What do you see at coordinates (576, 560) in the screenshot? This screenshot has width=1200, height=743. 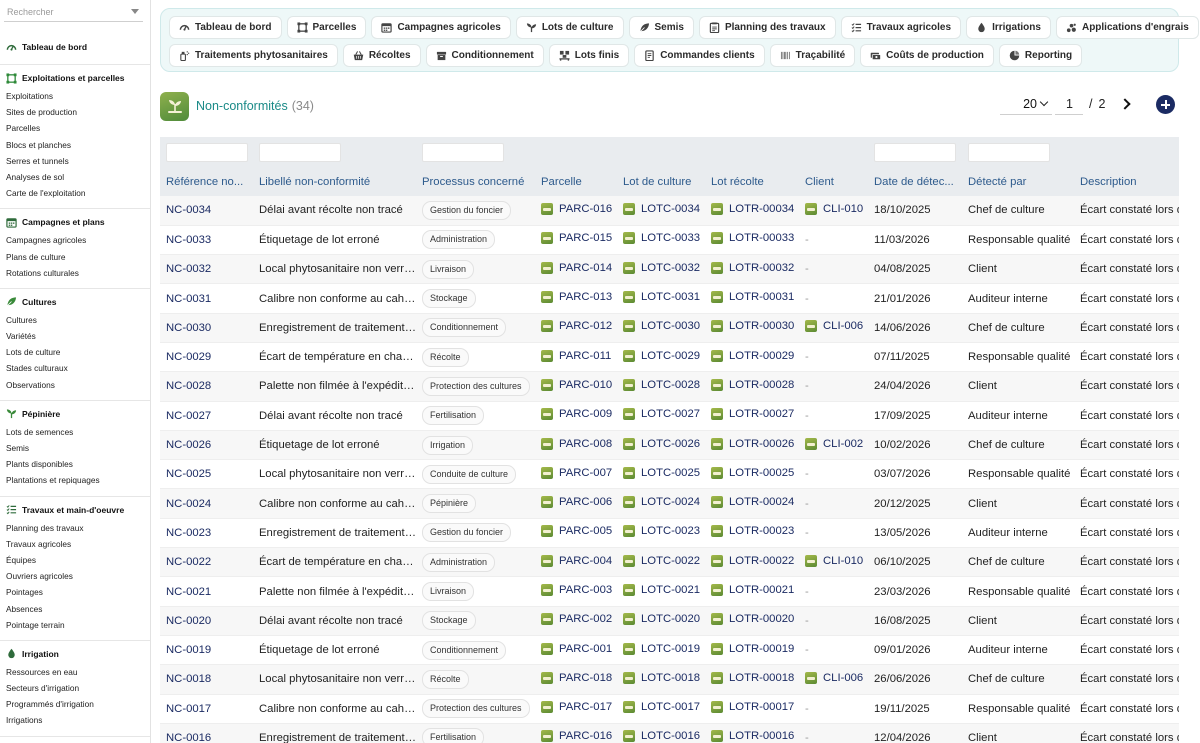 I see `parcel-link: PARC-004` at bounding box center [576, 560].